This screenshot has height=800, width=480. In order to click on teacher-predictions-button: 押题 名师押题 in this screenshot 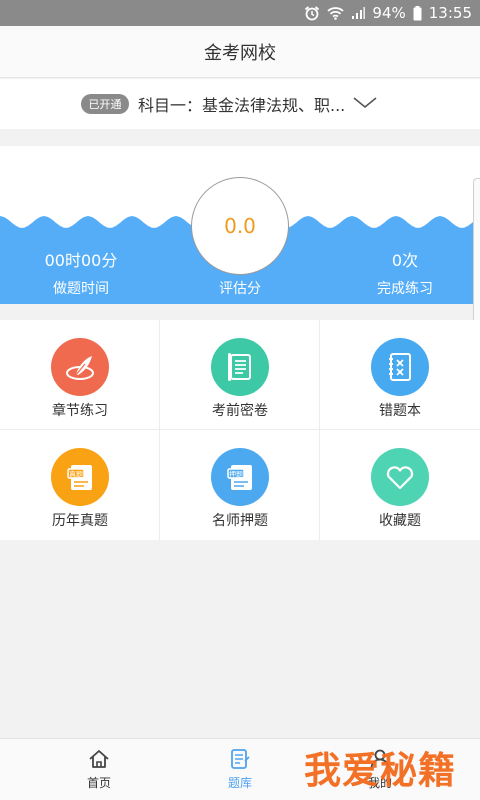, I will do `click(240, 485)`.